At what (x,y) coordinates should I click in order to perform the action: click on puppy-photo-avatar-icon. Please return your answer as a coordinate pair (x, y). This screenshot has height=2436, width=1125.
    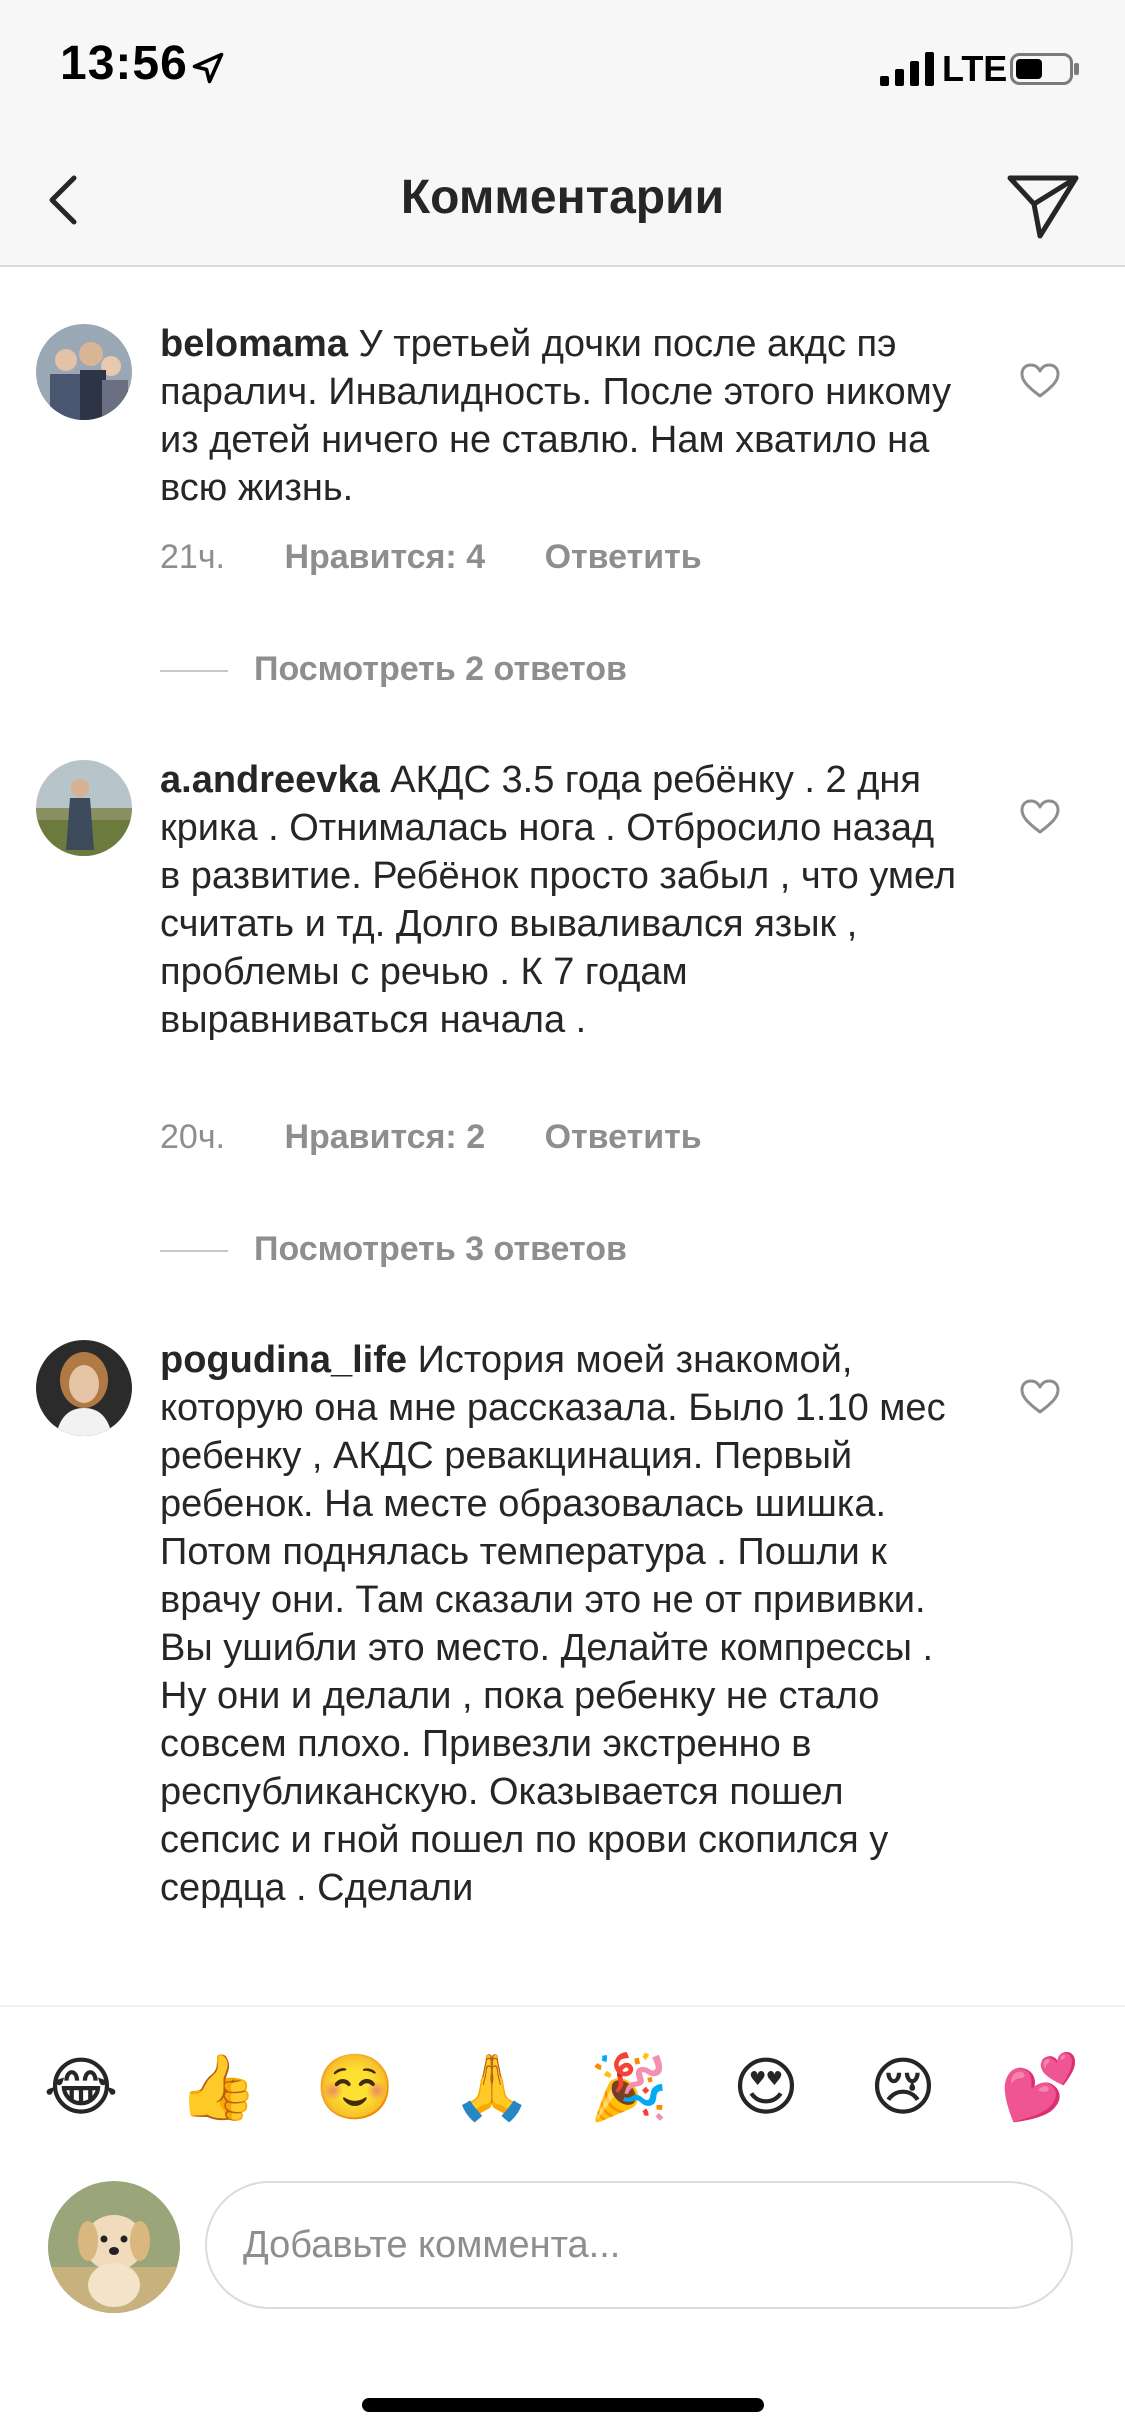
    Looking at the image, I should click on (114, 2247).